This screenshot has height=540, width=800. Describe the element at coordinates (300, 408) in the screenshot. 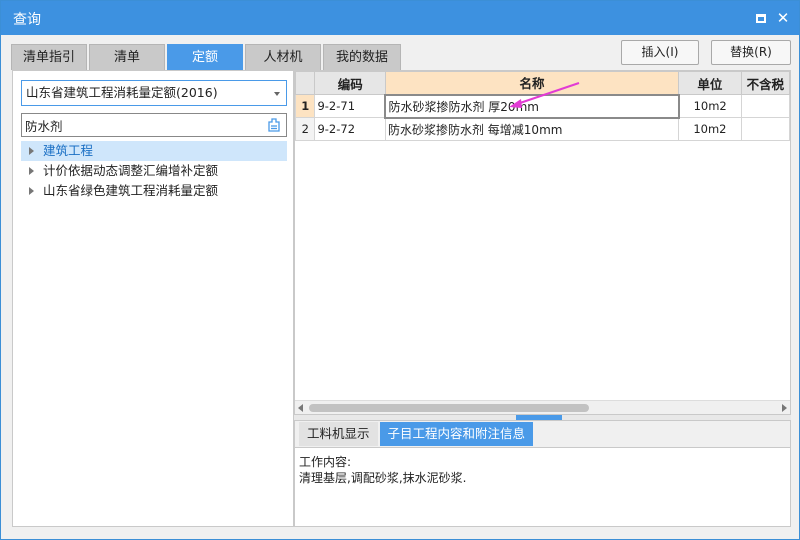

I see `scroll-left-icon` at that location.